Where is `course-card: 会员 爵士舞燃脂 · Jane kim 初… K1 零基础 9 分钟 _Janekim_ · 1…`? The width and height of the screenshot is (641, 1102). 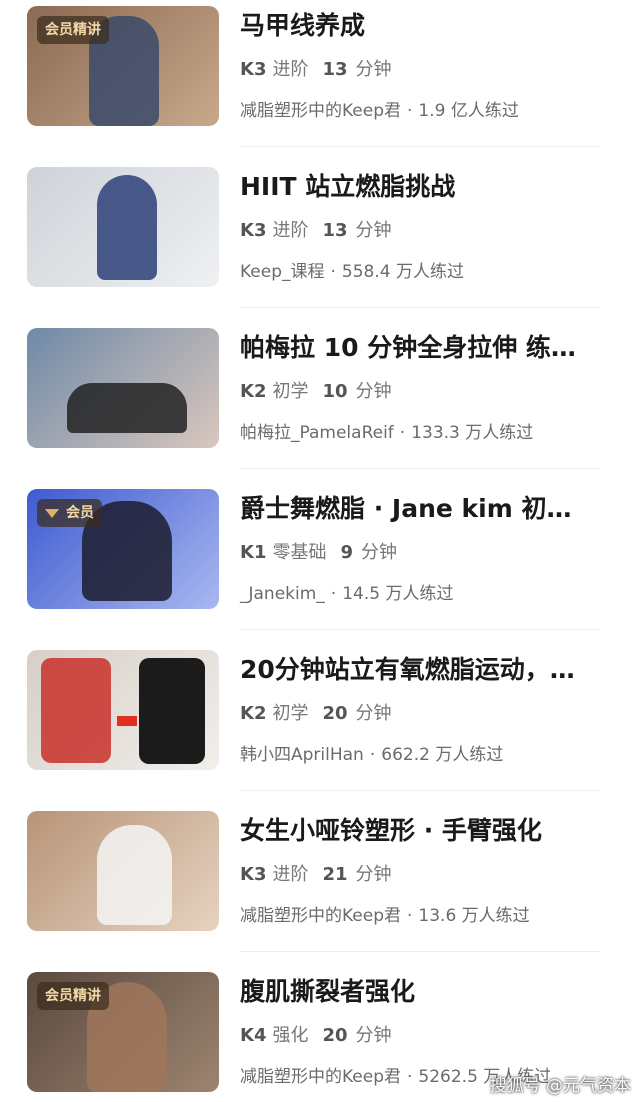
course-card: 会员 爵士舞燃脂 · Jane kim 初… K1 零基础 9 分钟 _Janekim_ · 1… is located at coordinates (320, 563).